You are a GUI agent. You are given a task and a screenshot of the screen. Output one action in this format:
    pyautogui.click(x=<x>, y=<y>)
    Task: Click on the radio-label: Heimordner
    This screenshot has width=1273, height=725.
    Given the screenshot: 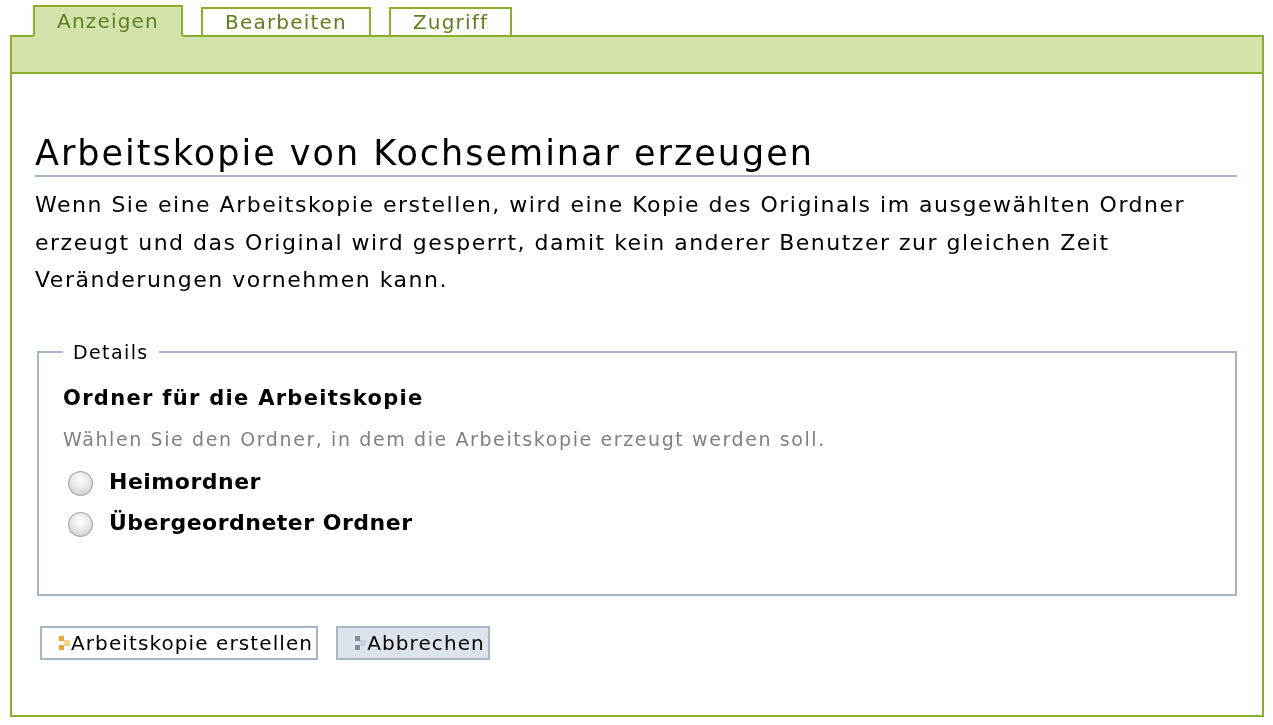 What is the action you would take?
    pyautogui.click(x=185, y=481)
    